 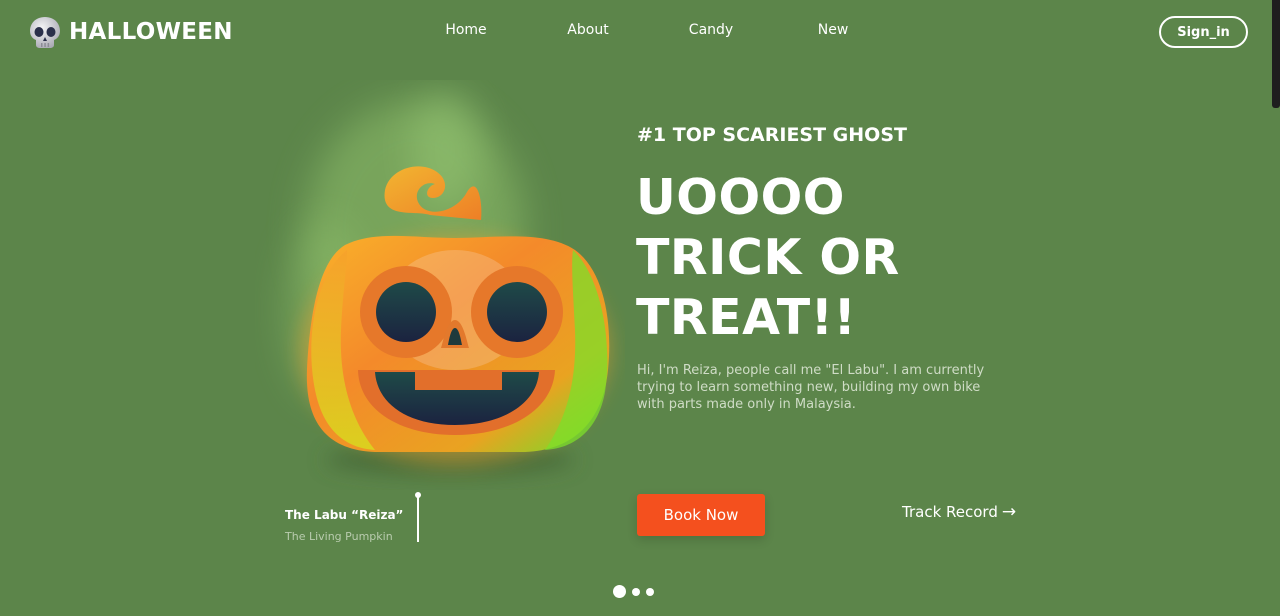 What do you see at coordinates (1203, 32) in the screenshot?
I see `sign-in-button: Sign_in` at bounding box center [1203, 32].